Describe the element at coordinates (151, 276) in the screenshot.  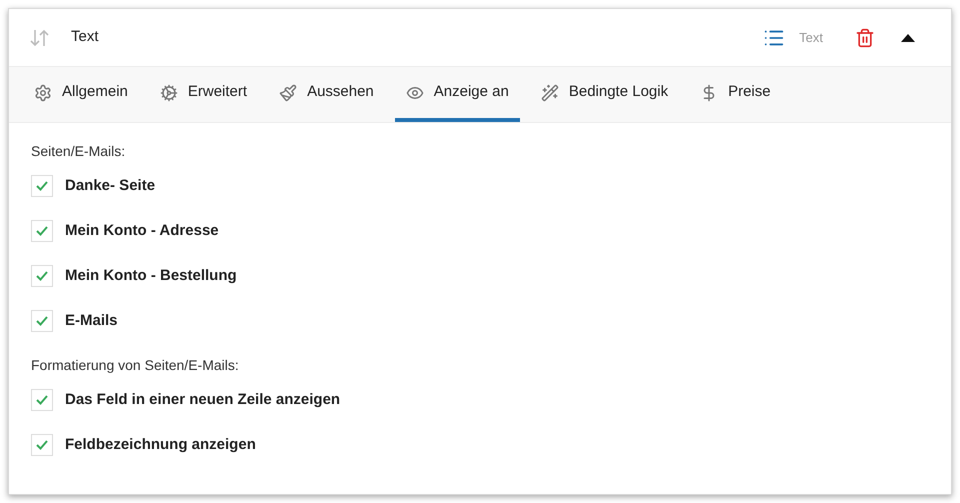
I see `checkbox-label: Mein Konto - Bestellung` at that location.